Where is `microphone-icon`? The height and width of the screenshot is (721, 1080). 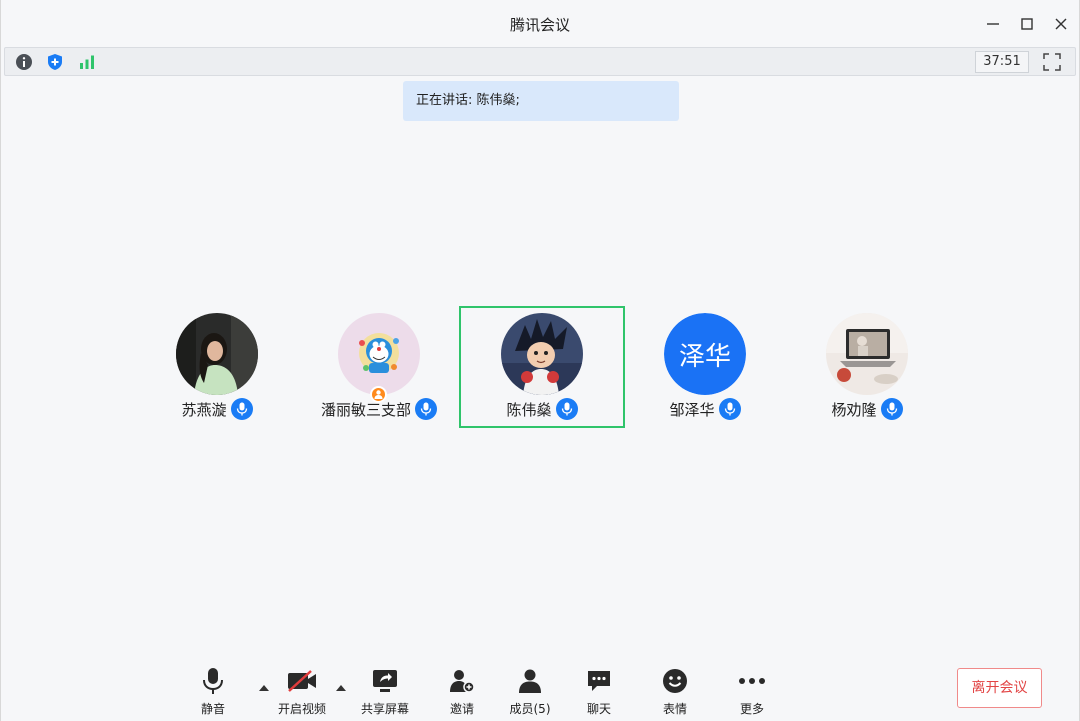 microphone-icon is located at coordinates (213, 681).